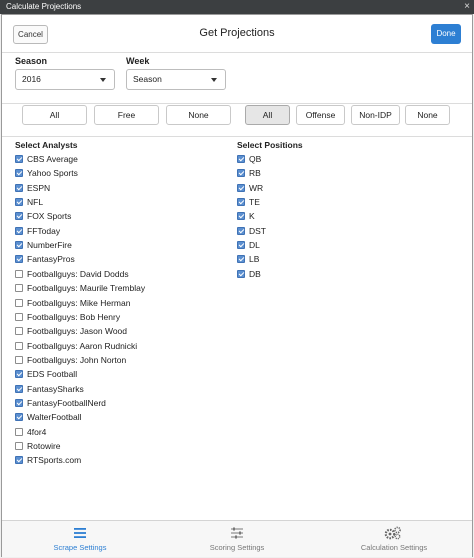 The width and height of the screenshot is (474, 558). I want to click on checkbox-label: RB, so click(255, 173).